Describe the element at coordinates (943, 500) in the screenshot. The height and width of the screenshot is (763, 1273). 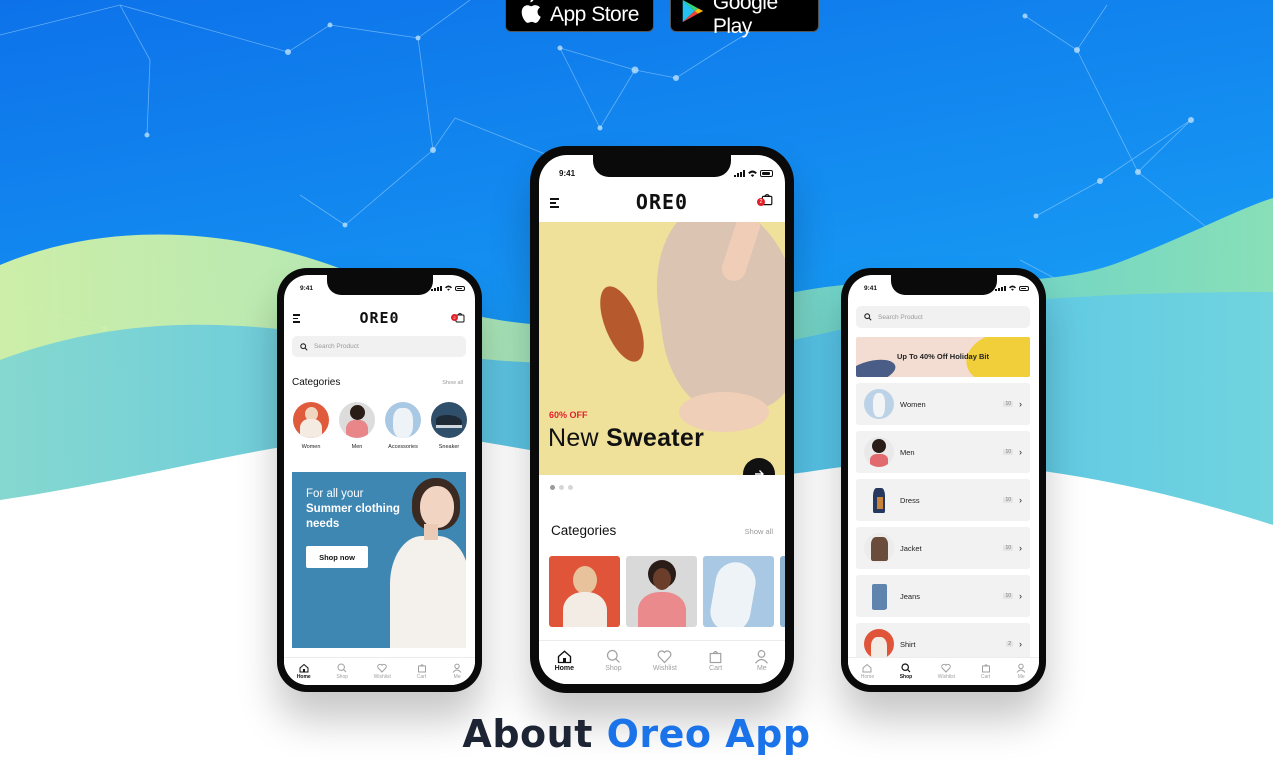
I see `category-row-dress: Dress 10 ›` at that location.